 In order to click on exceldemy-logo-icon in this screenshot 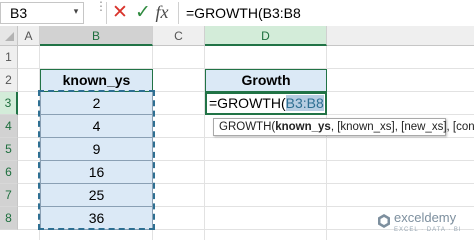, I will do `click(384, 221)`.